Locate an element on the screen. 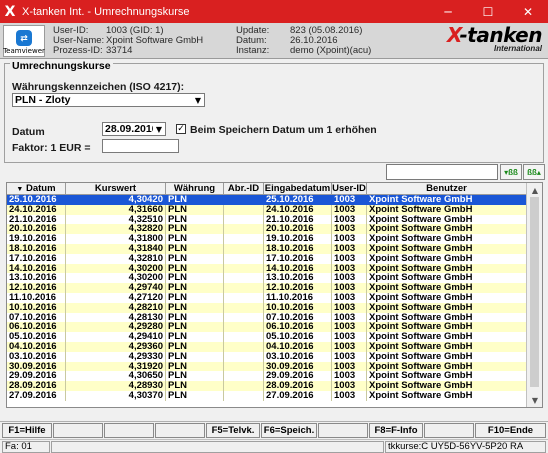  chevron-down-icon: ▼ is located at coordinates (198, 100).